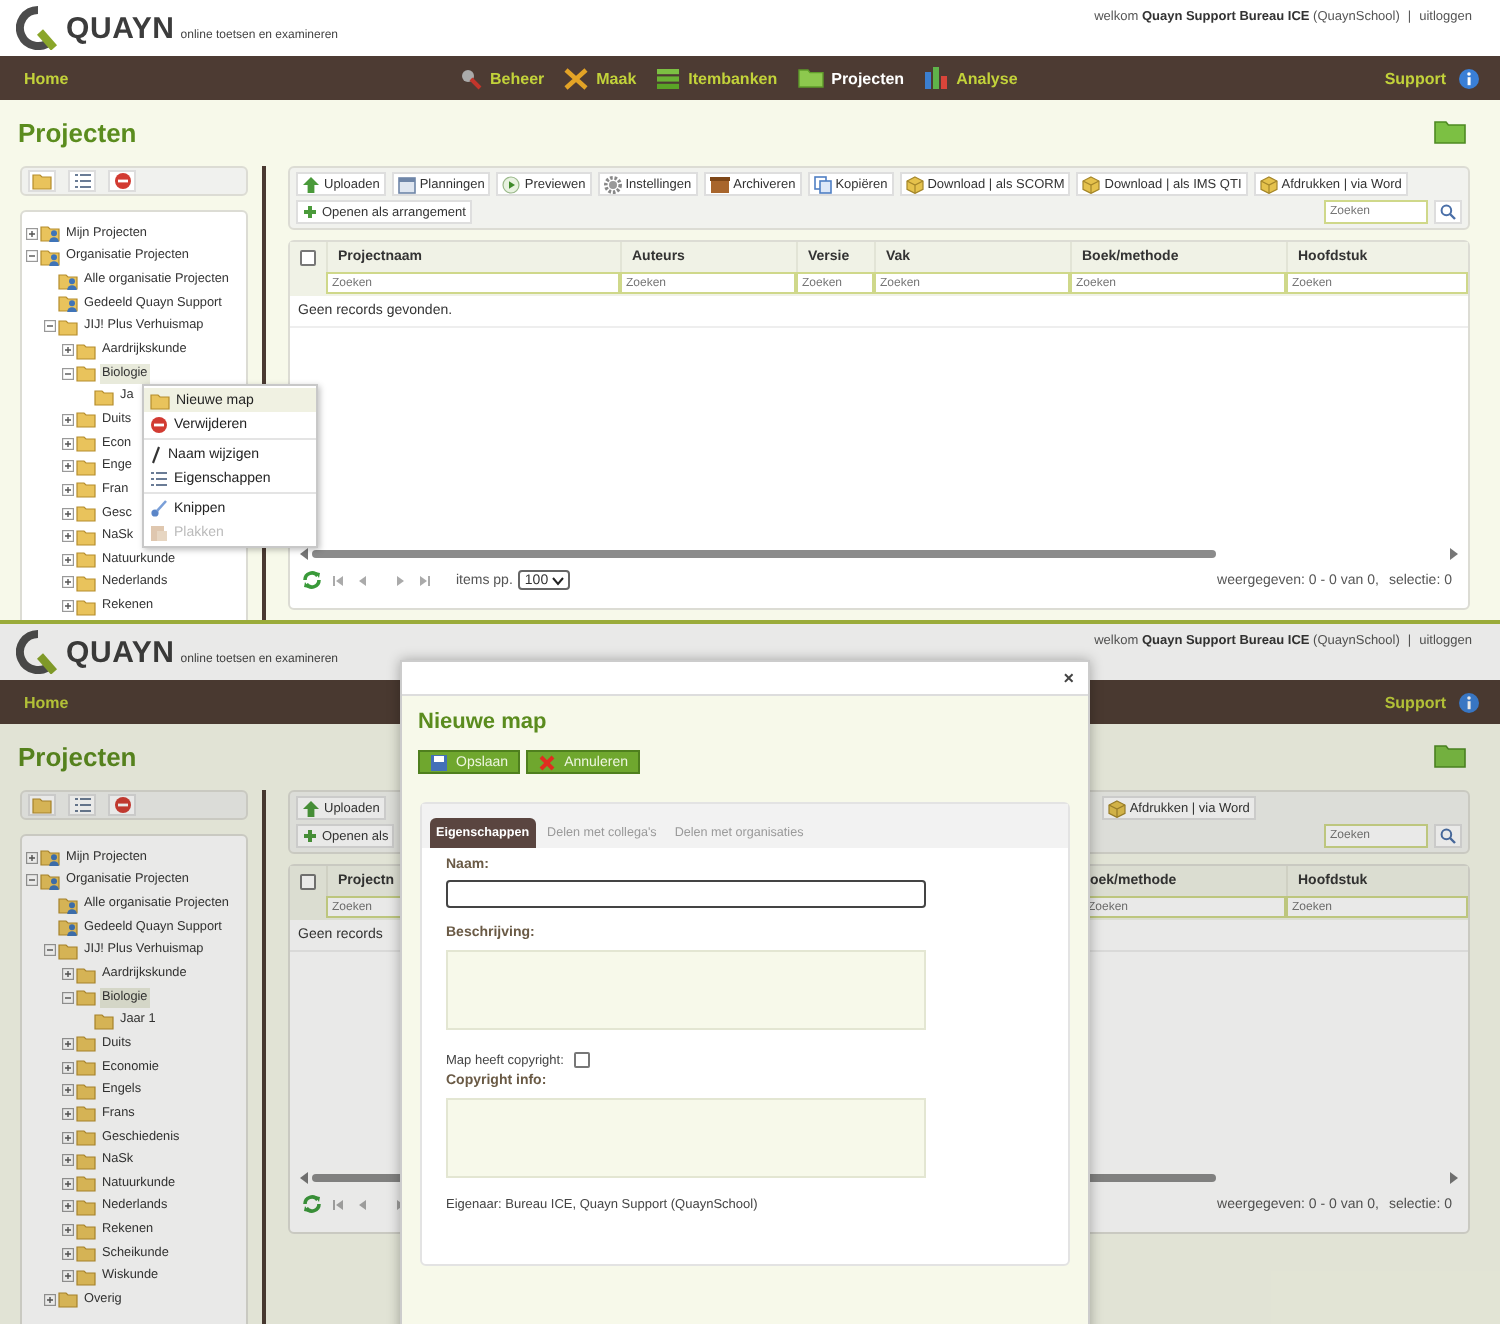  What do you see at coordinates (547, 762) in the screenshot?
I see `cross-icon` at bounding box center [547, 762].